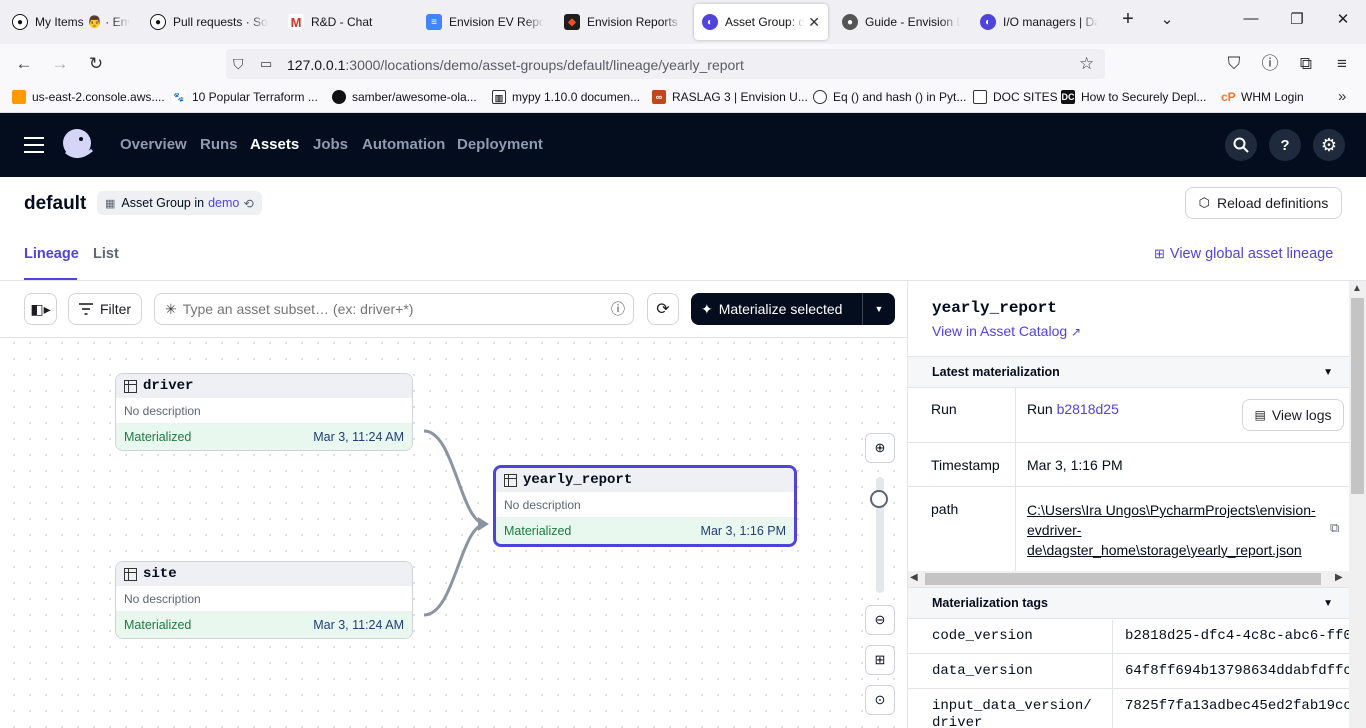  I want to click on tag-column-divider, so click(1112, 674).